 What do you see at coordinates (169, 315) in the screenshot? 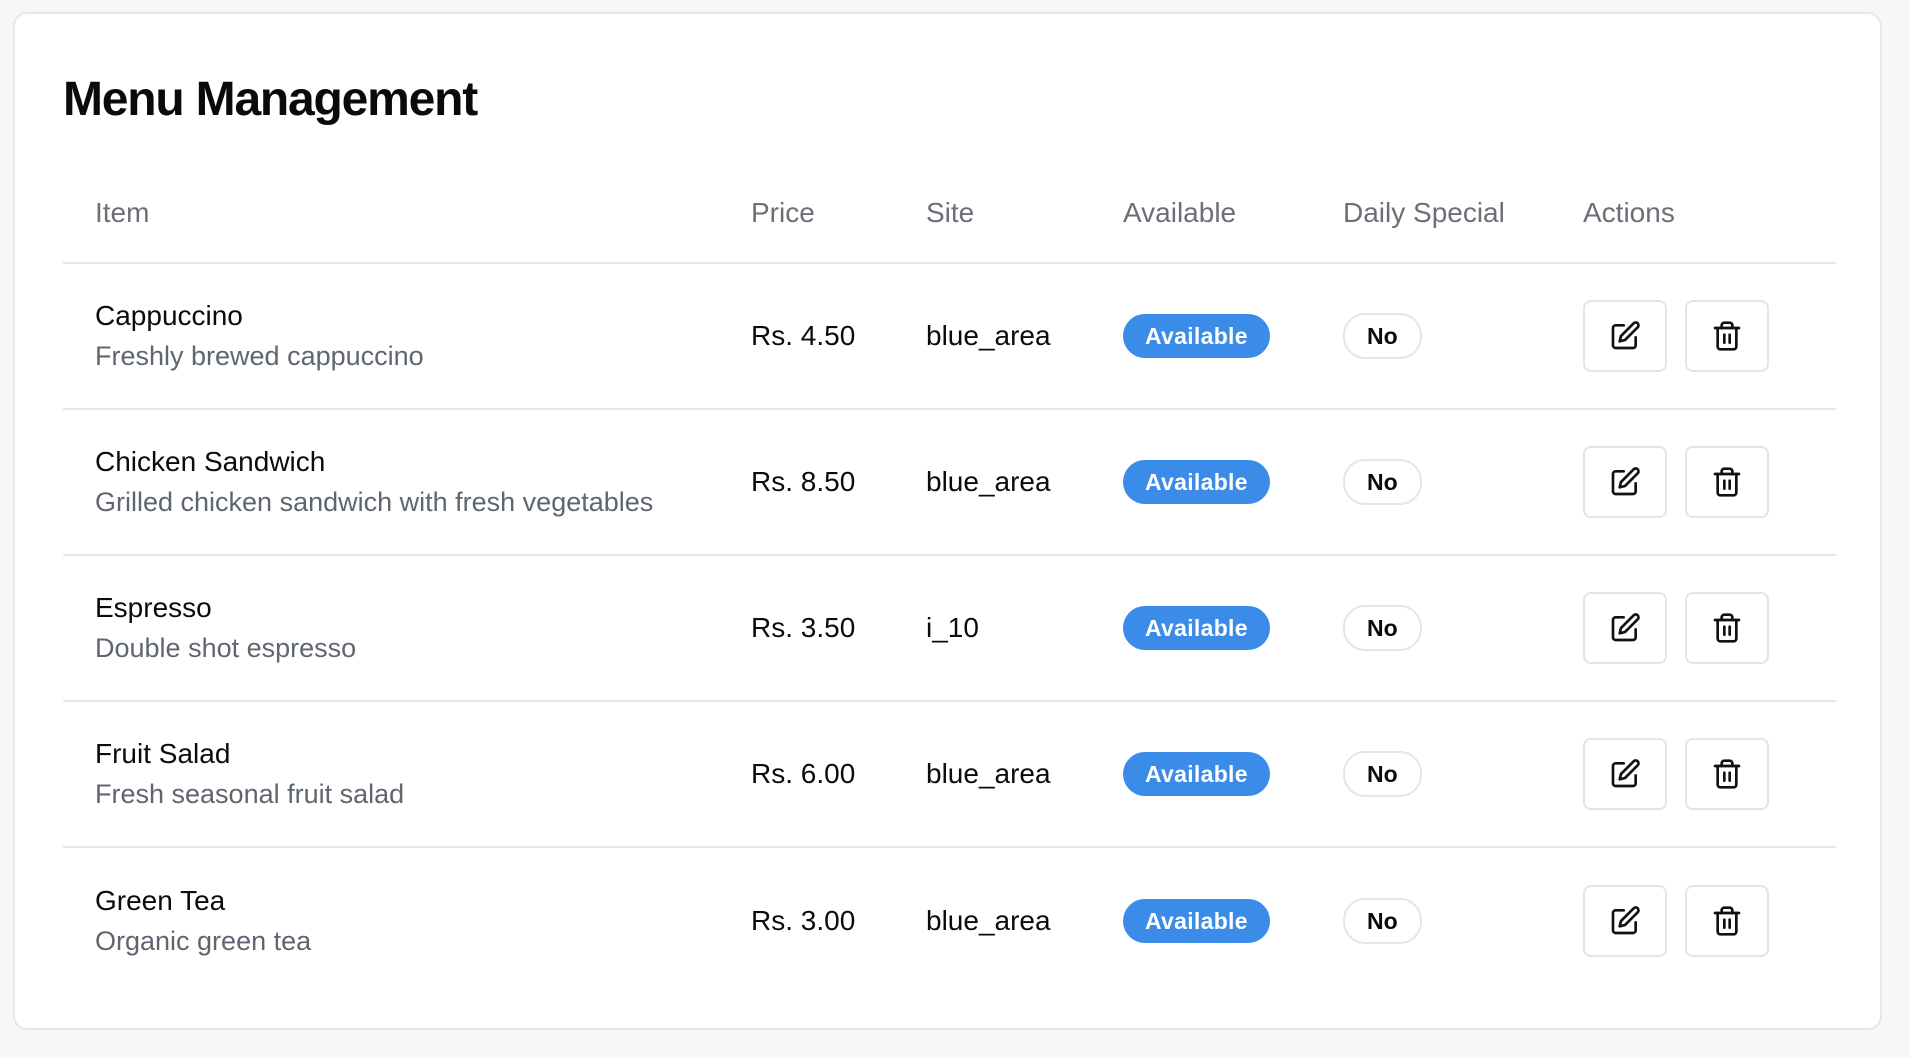
I see `item-name: Cappuccino` at bounding box center [169, 315].